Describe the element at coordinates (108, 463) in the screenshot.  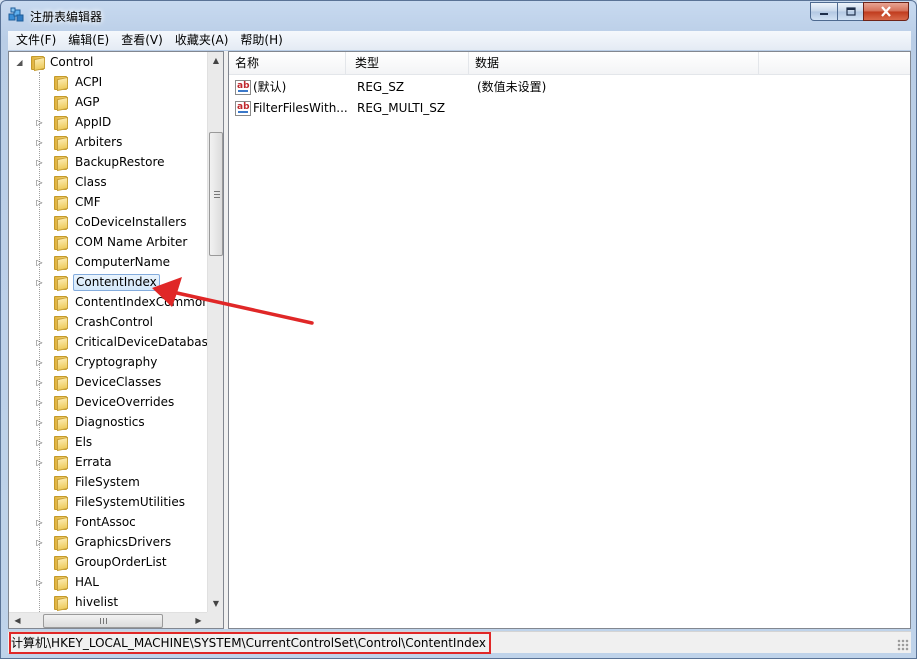
I see `tree-item: ▷ Errata` at that location.